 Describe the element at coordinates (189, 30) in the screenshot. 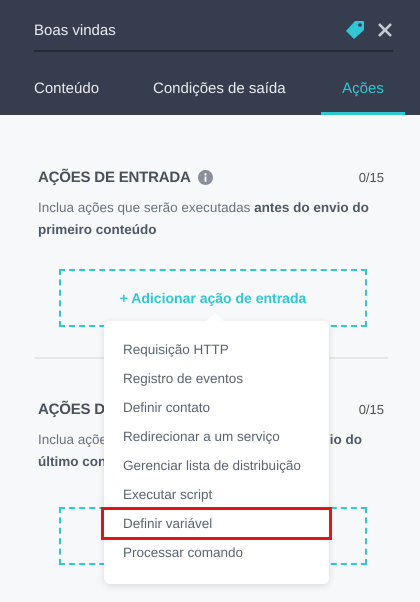

I see `flow-title: Boas vindas` at that location.